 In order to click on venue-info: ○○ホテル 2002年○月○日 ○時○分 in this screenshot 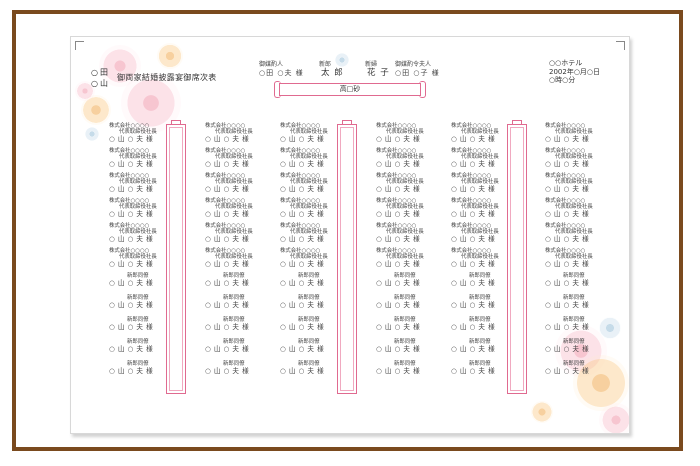, I will do `click(574, 72)`.